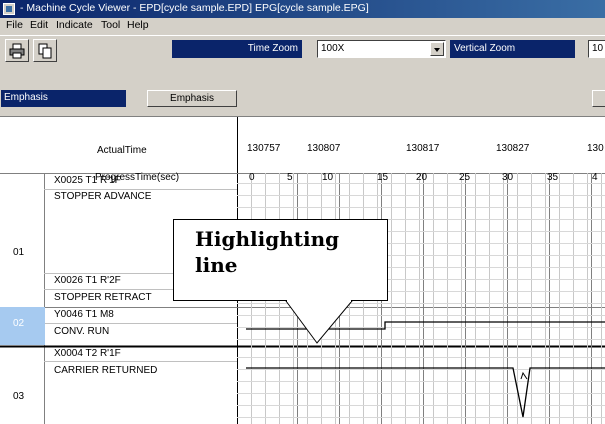 The width and height of the screenshot is (605, 424). I want to click on progress-tick: 0, so click(252, 177).